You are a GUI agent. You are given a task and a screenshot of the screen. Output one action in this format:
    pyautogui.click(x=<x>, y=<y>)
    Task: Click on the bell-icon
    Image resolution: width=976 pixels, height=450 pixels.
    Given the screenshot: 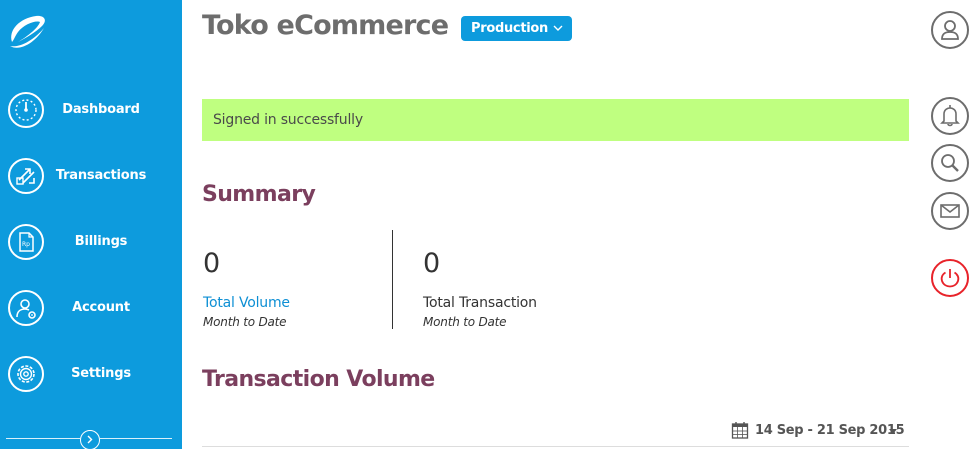 What is the action you would take?
    pyautogui.click(x=950, y=116)
    